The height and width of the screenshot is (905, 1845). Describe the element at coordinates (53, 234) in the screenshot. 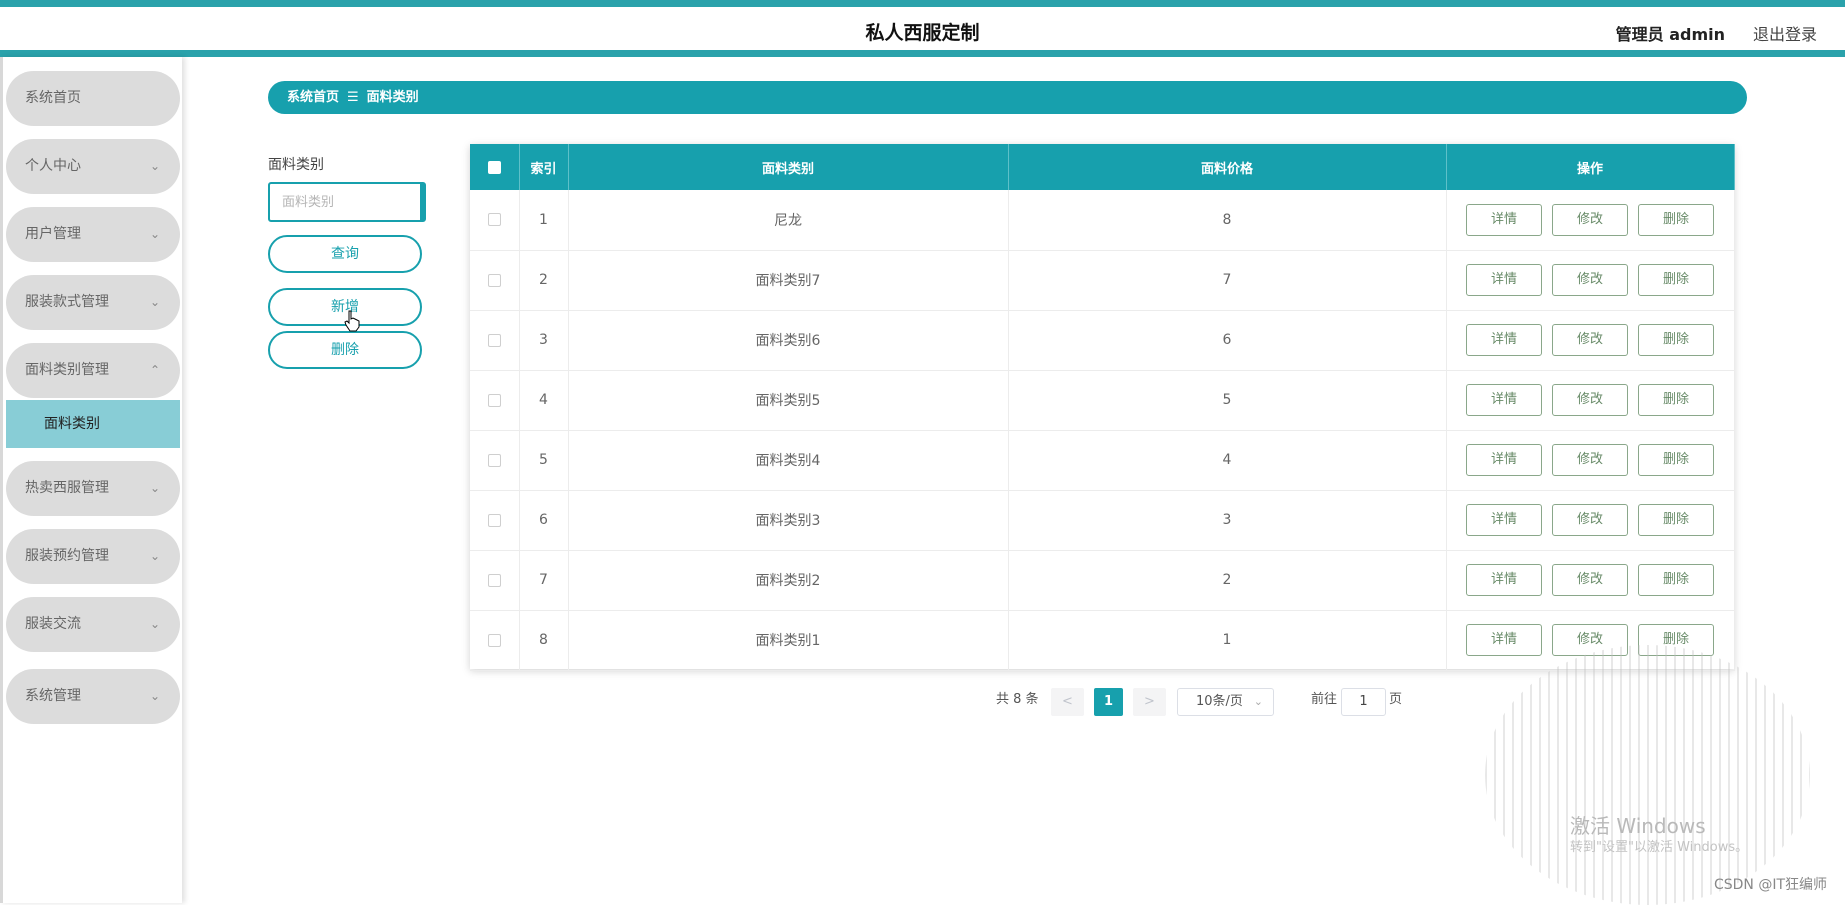

I see `sidebar-item-label: 用户管理` at that location.